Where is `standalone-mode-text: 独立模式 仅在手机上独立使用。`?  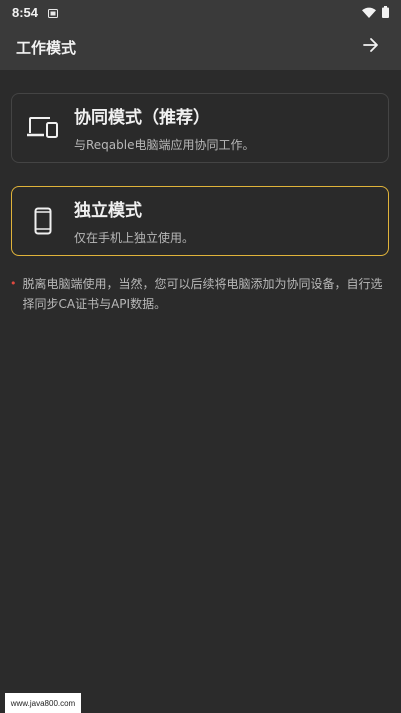 standalone-mode-text: 独立模式 仅在手机上独立使用。 is located at coordinates (134, 221).